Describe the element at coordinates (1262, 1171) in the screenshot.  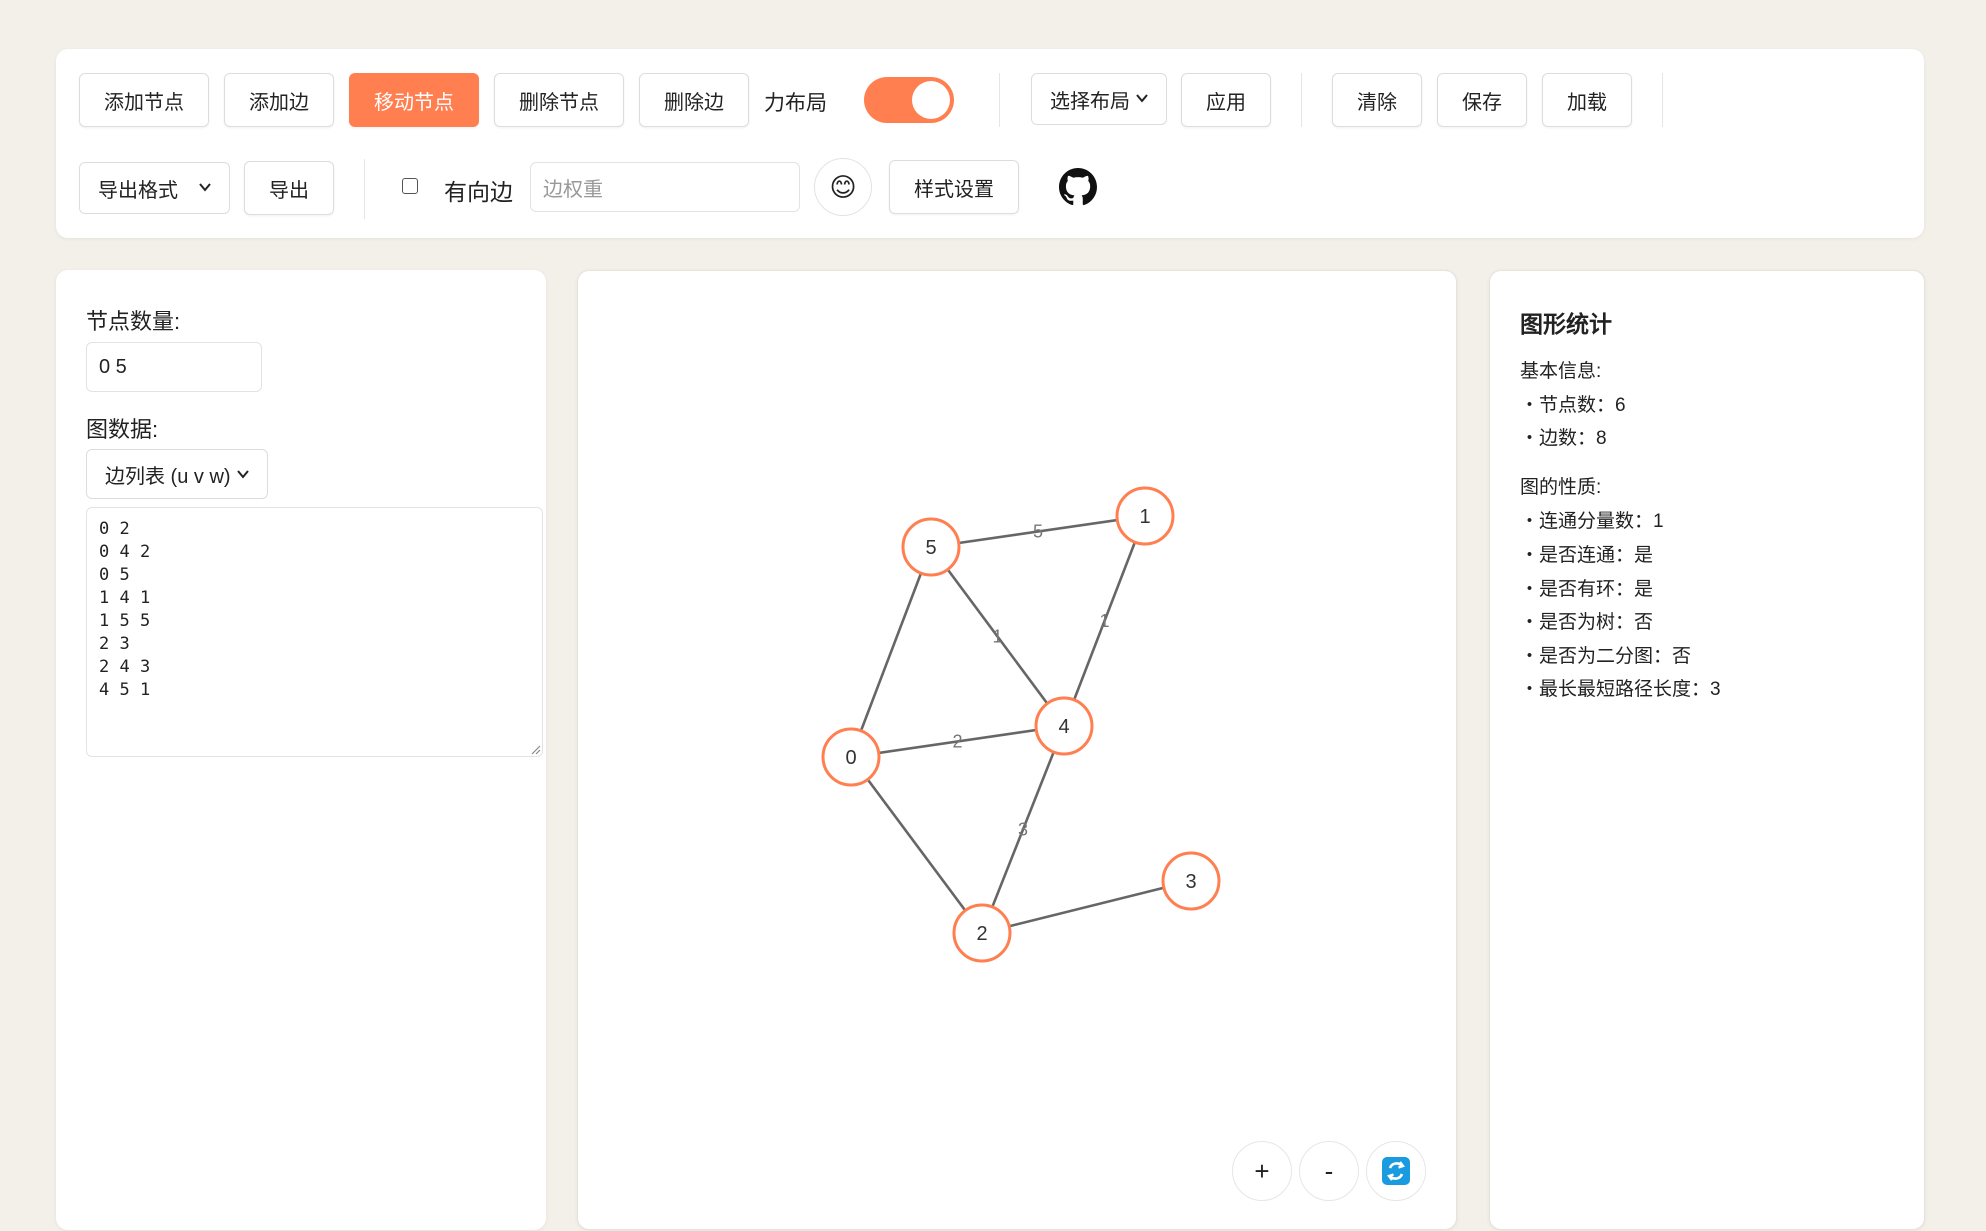
I see `zoom-in-button: +` at that location.